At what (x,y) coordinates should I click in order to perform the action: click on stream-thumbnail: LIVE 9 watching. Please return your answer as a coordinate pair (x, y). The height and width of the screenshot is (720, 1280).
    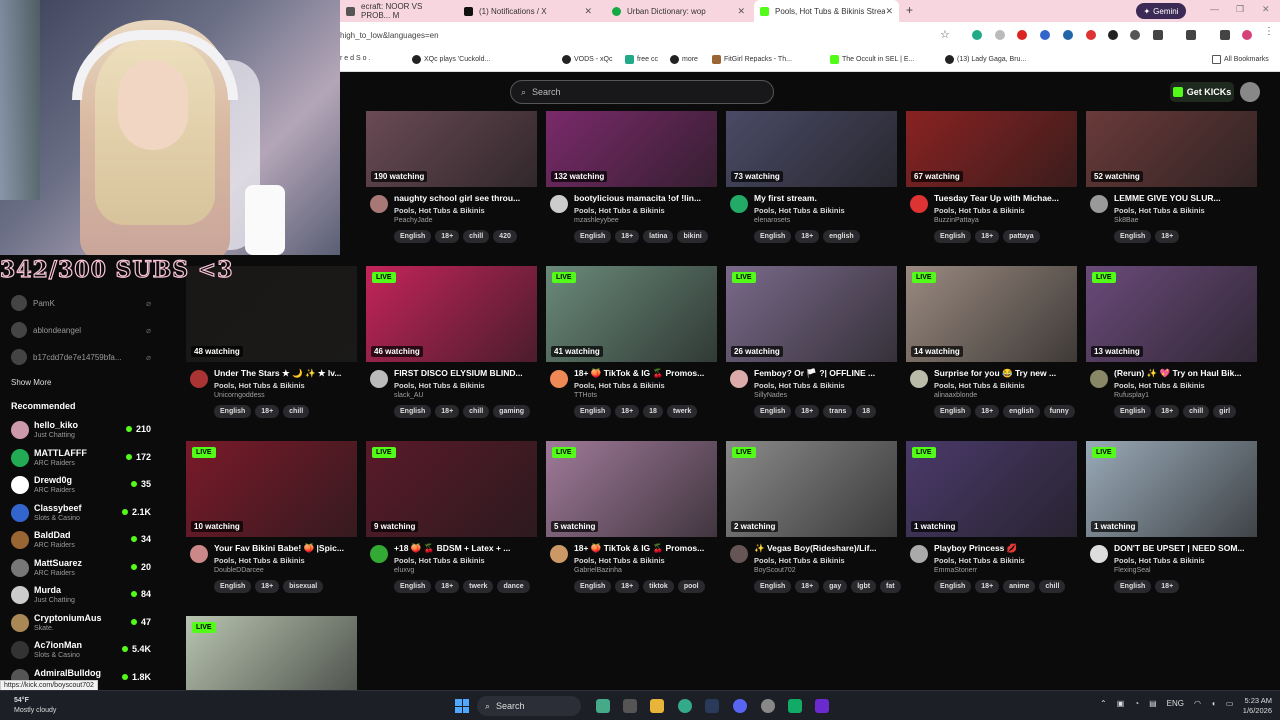
    Looking at the image, I should click on (451, 489).